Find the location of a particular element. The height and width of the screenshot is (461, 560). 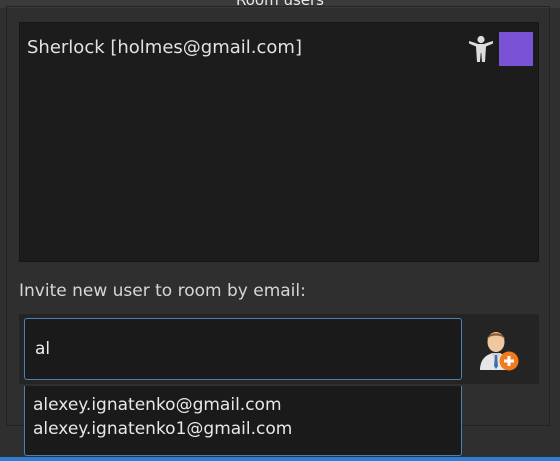

add-user-icon is located at coordinates (498, 355).